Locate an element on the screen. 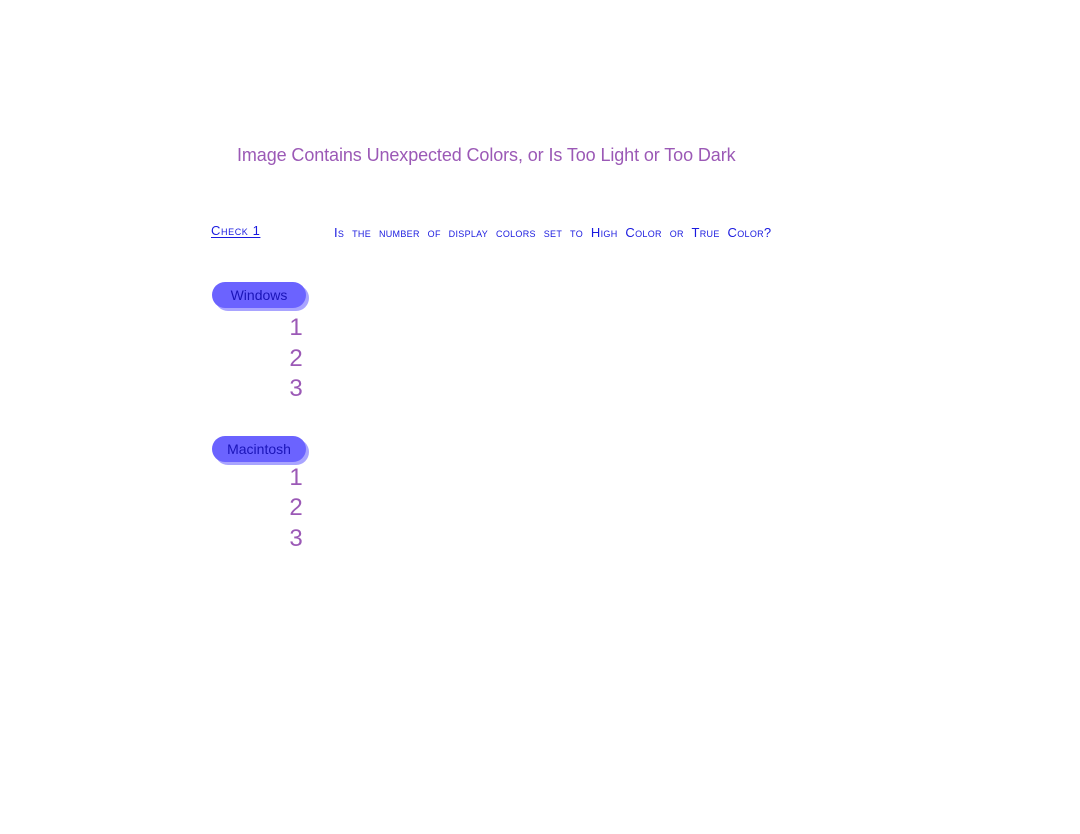 Image resolution: width=1080 pixels, height=834 pixels. check-1-link: Check 1 is located at coordinates (235, 230).